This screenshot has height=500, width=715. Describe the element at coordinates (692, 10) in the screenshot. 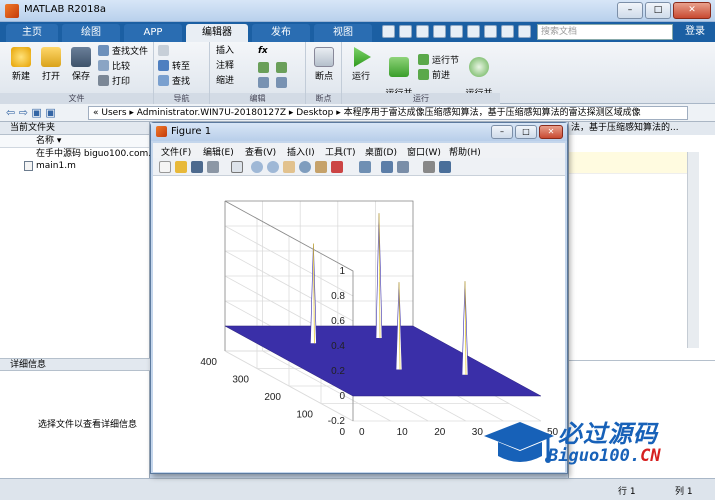

I see `close-button: ✕` at that location.